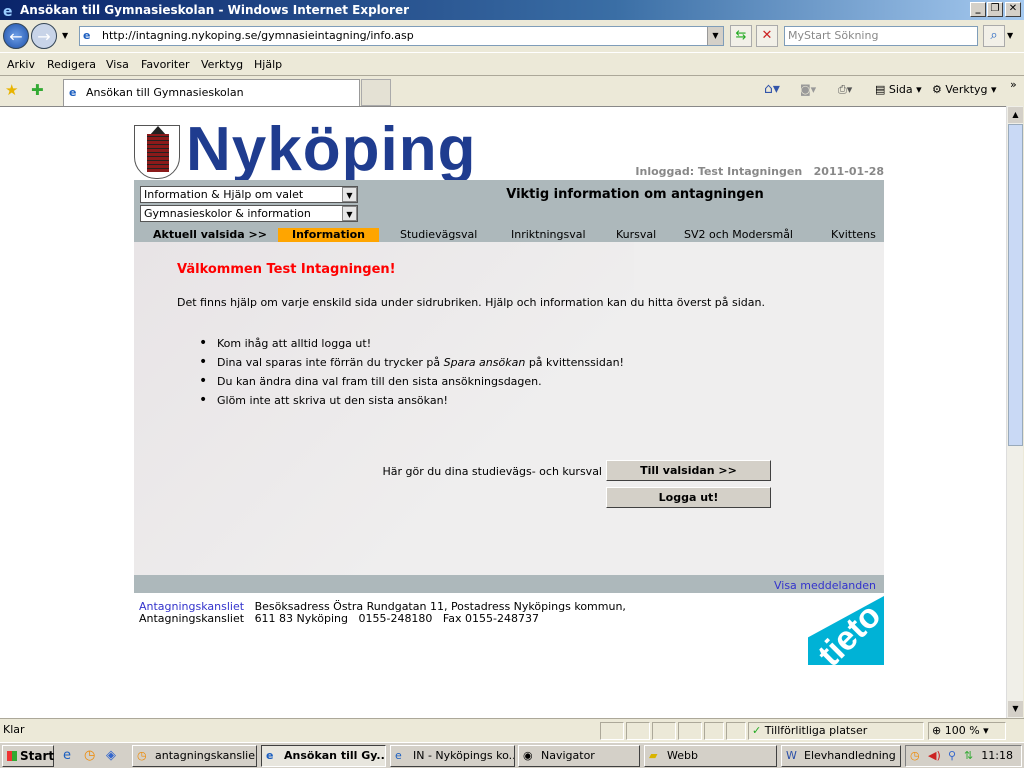 The width and height of the screenshot is (1024, 768). Describe the element at coordinates (579, 756) in the screenshot. I see `task-navigator: ◉ Navigator` at that location.